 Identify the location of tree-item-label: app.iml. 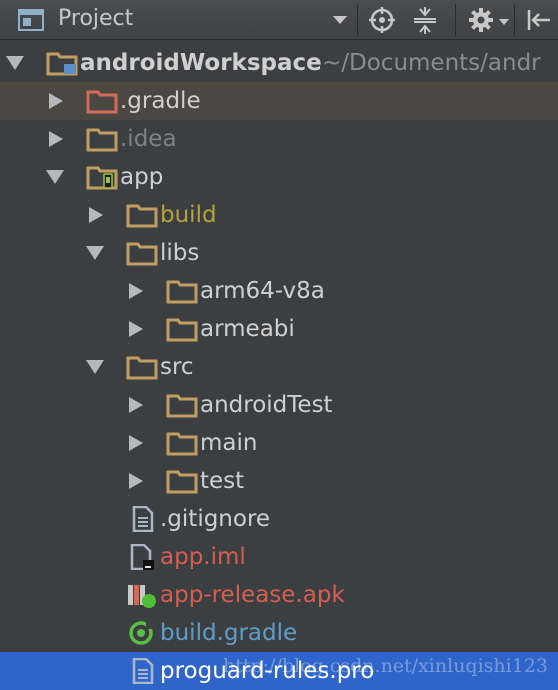
(203, 557).